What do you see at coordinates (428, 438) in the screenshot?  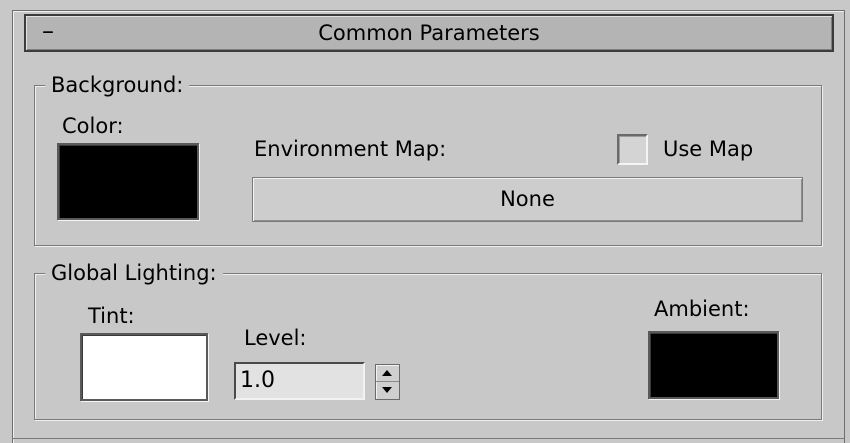 I see `rollout-bottom-border` at bounding box center [428, 438].